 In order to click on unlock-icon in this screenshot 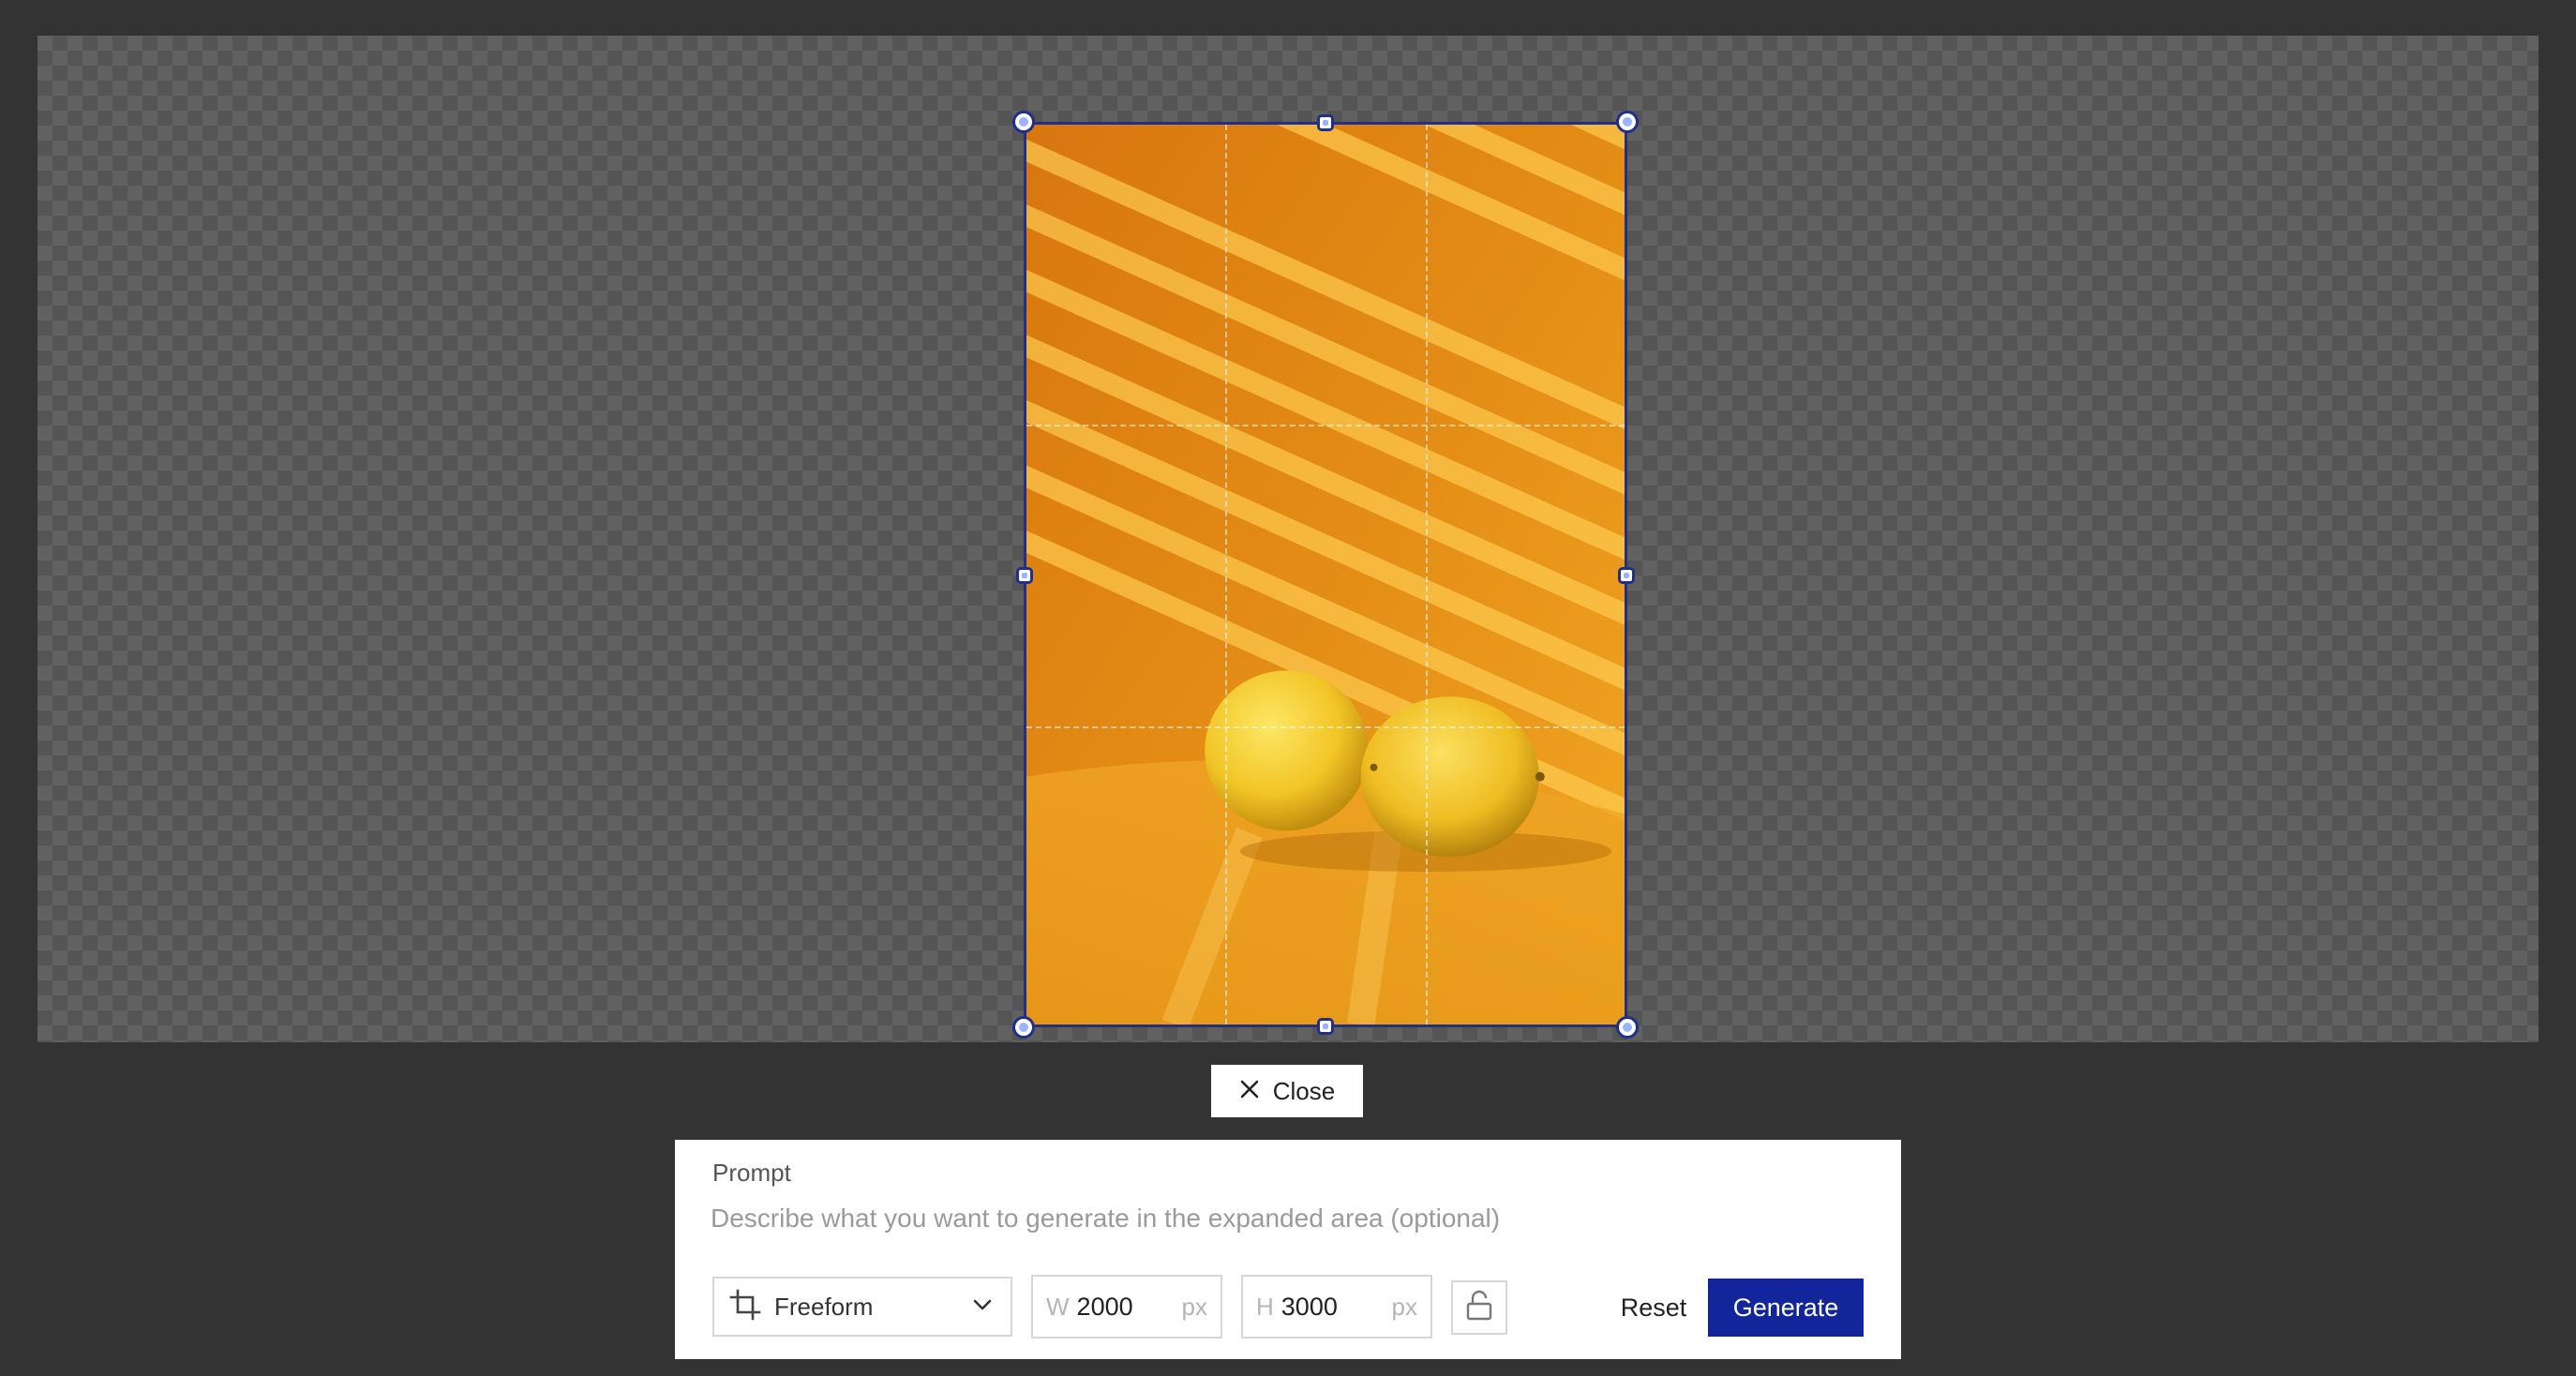, I will do `click(1479, 1308)`.